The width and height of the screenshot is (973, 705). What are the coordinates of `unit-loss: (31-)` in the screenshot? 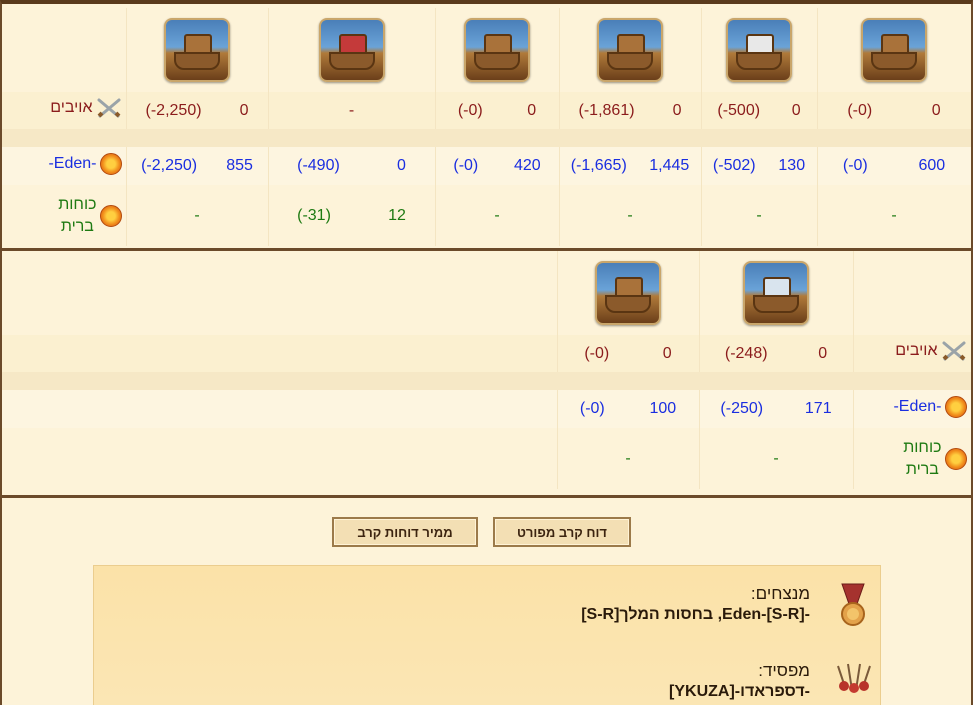 It's located at (314, 215).